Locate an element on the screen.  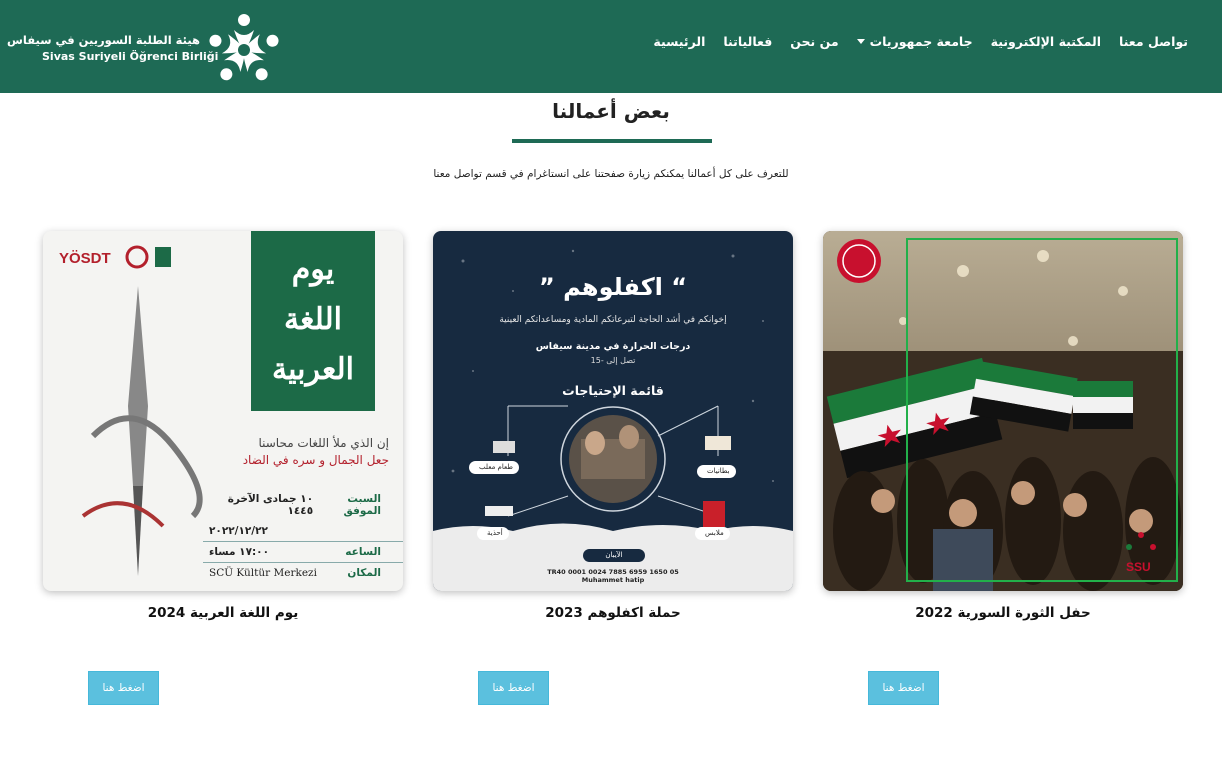
poster-heading: “ اكفلوهم ” is located at coordinates (613, 287).